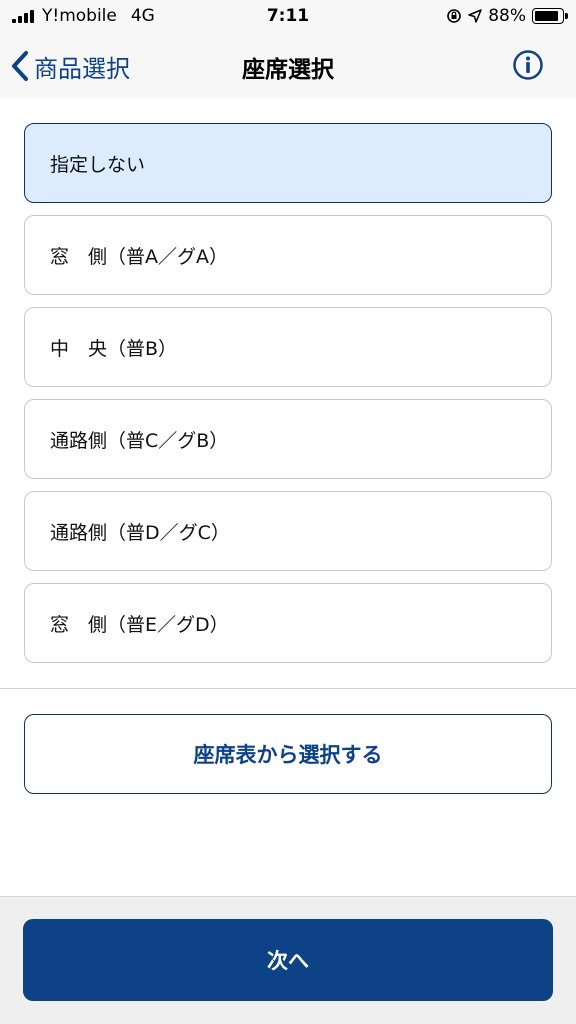 Image resolution: width=576 pixels, height=1024 pixels. What do you see at coordinates (475, 16) in the screenshot?
I see `location-arrow-icon` at bounding box center [475, 16].